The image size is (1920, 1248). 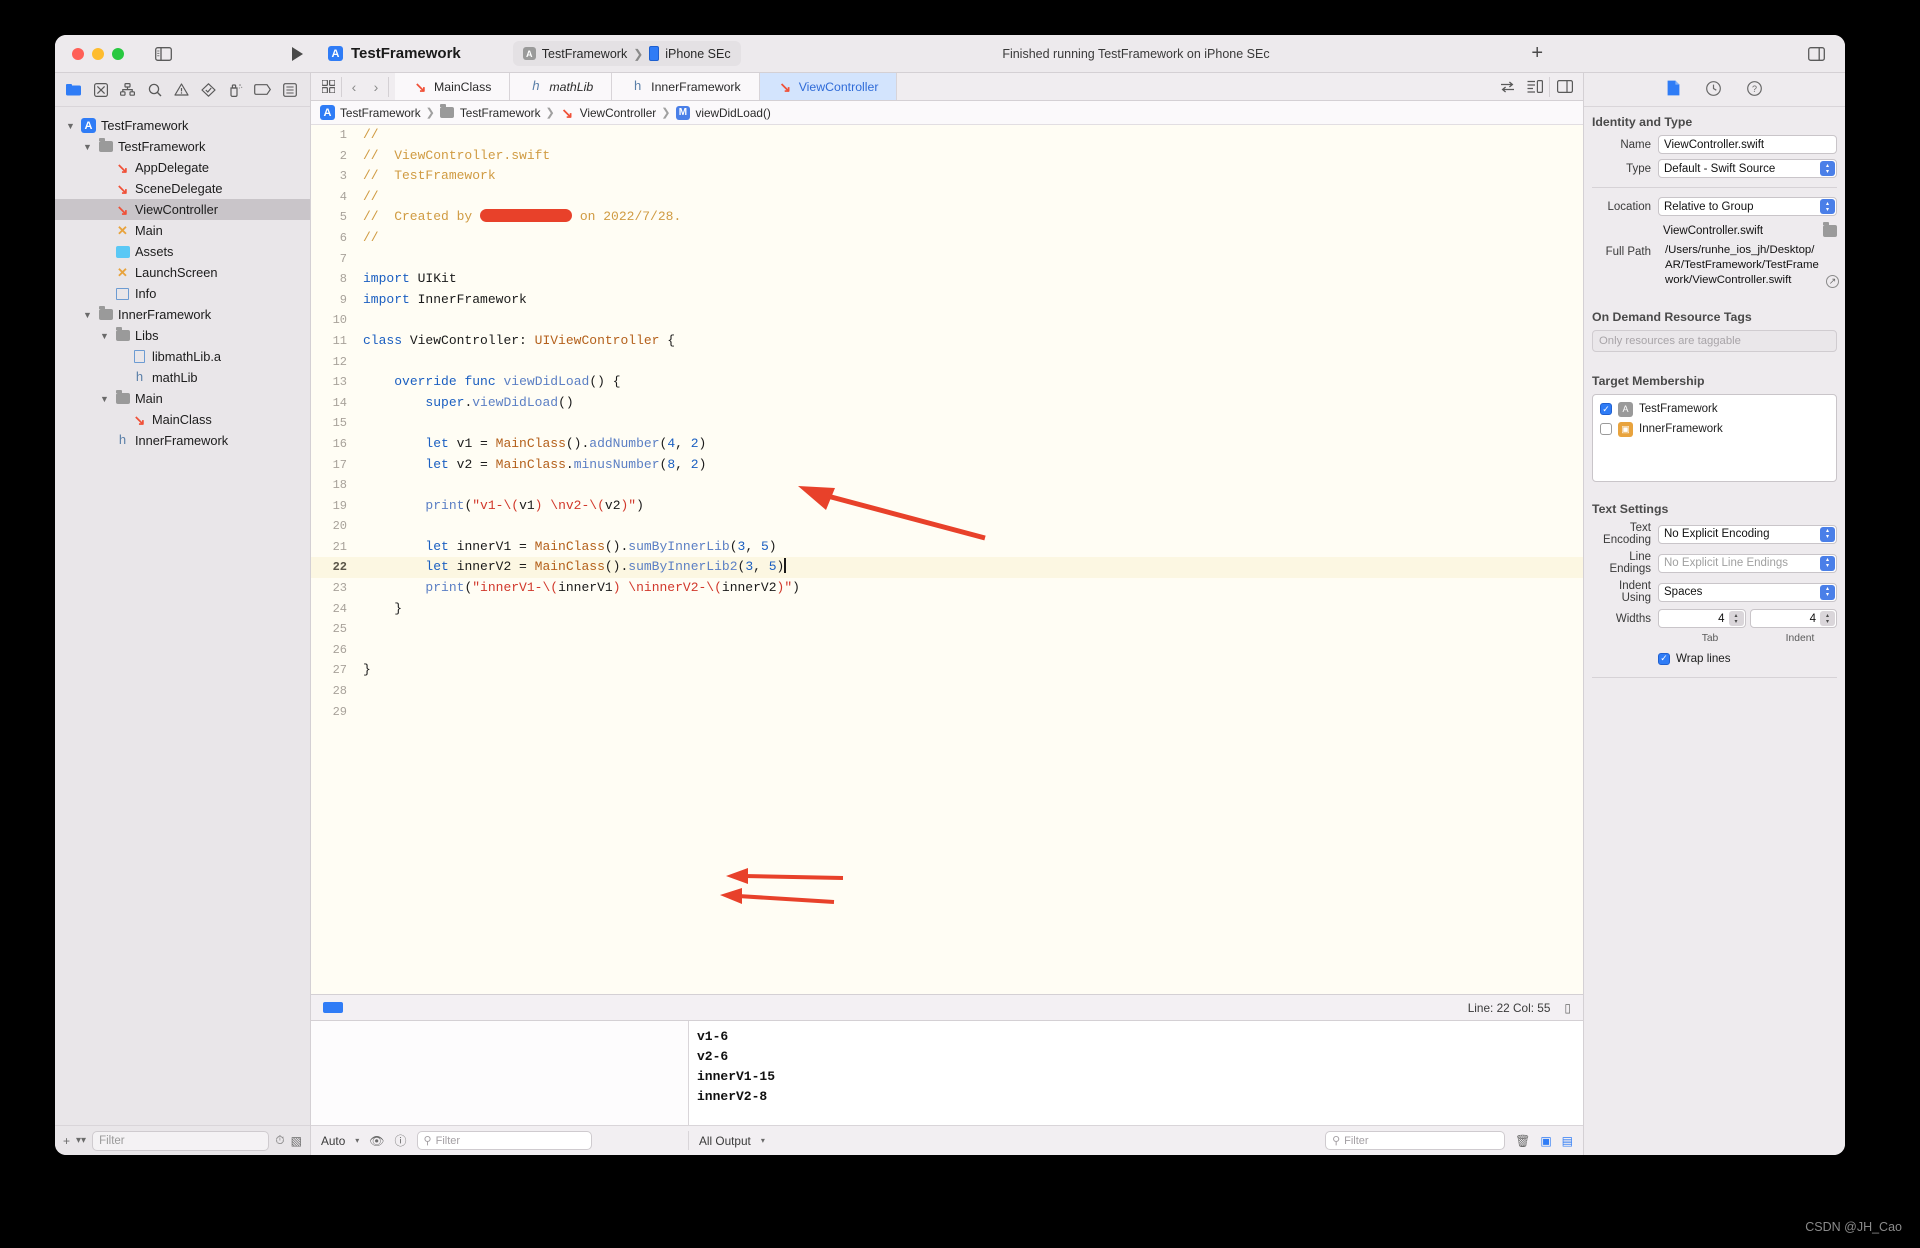 What do you see at coordinates (357, 1140) in the screenshot?
I see `chevron-down-icon: ▾` at bounding box center [357, 1140].